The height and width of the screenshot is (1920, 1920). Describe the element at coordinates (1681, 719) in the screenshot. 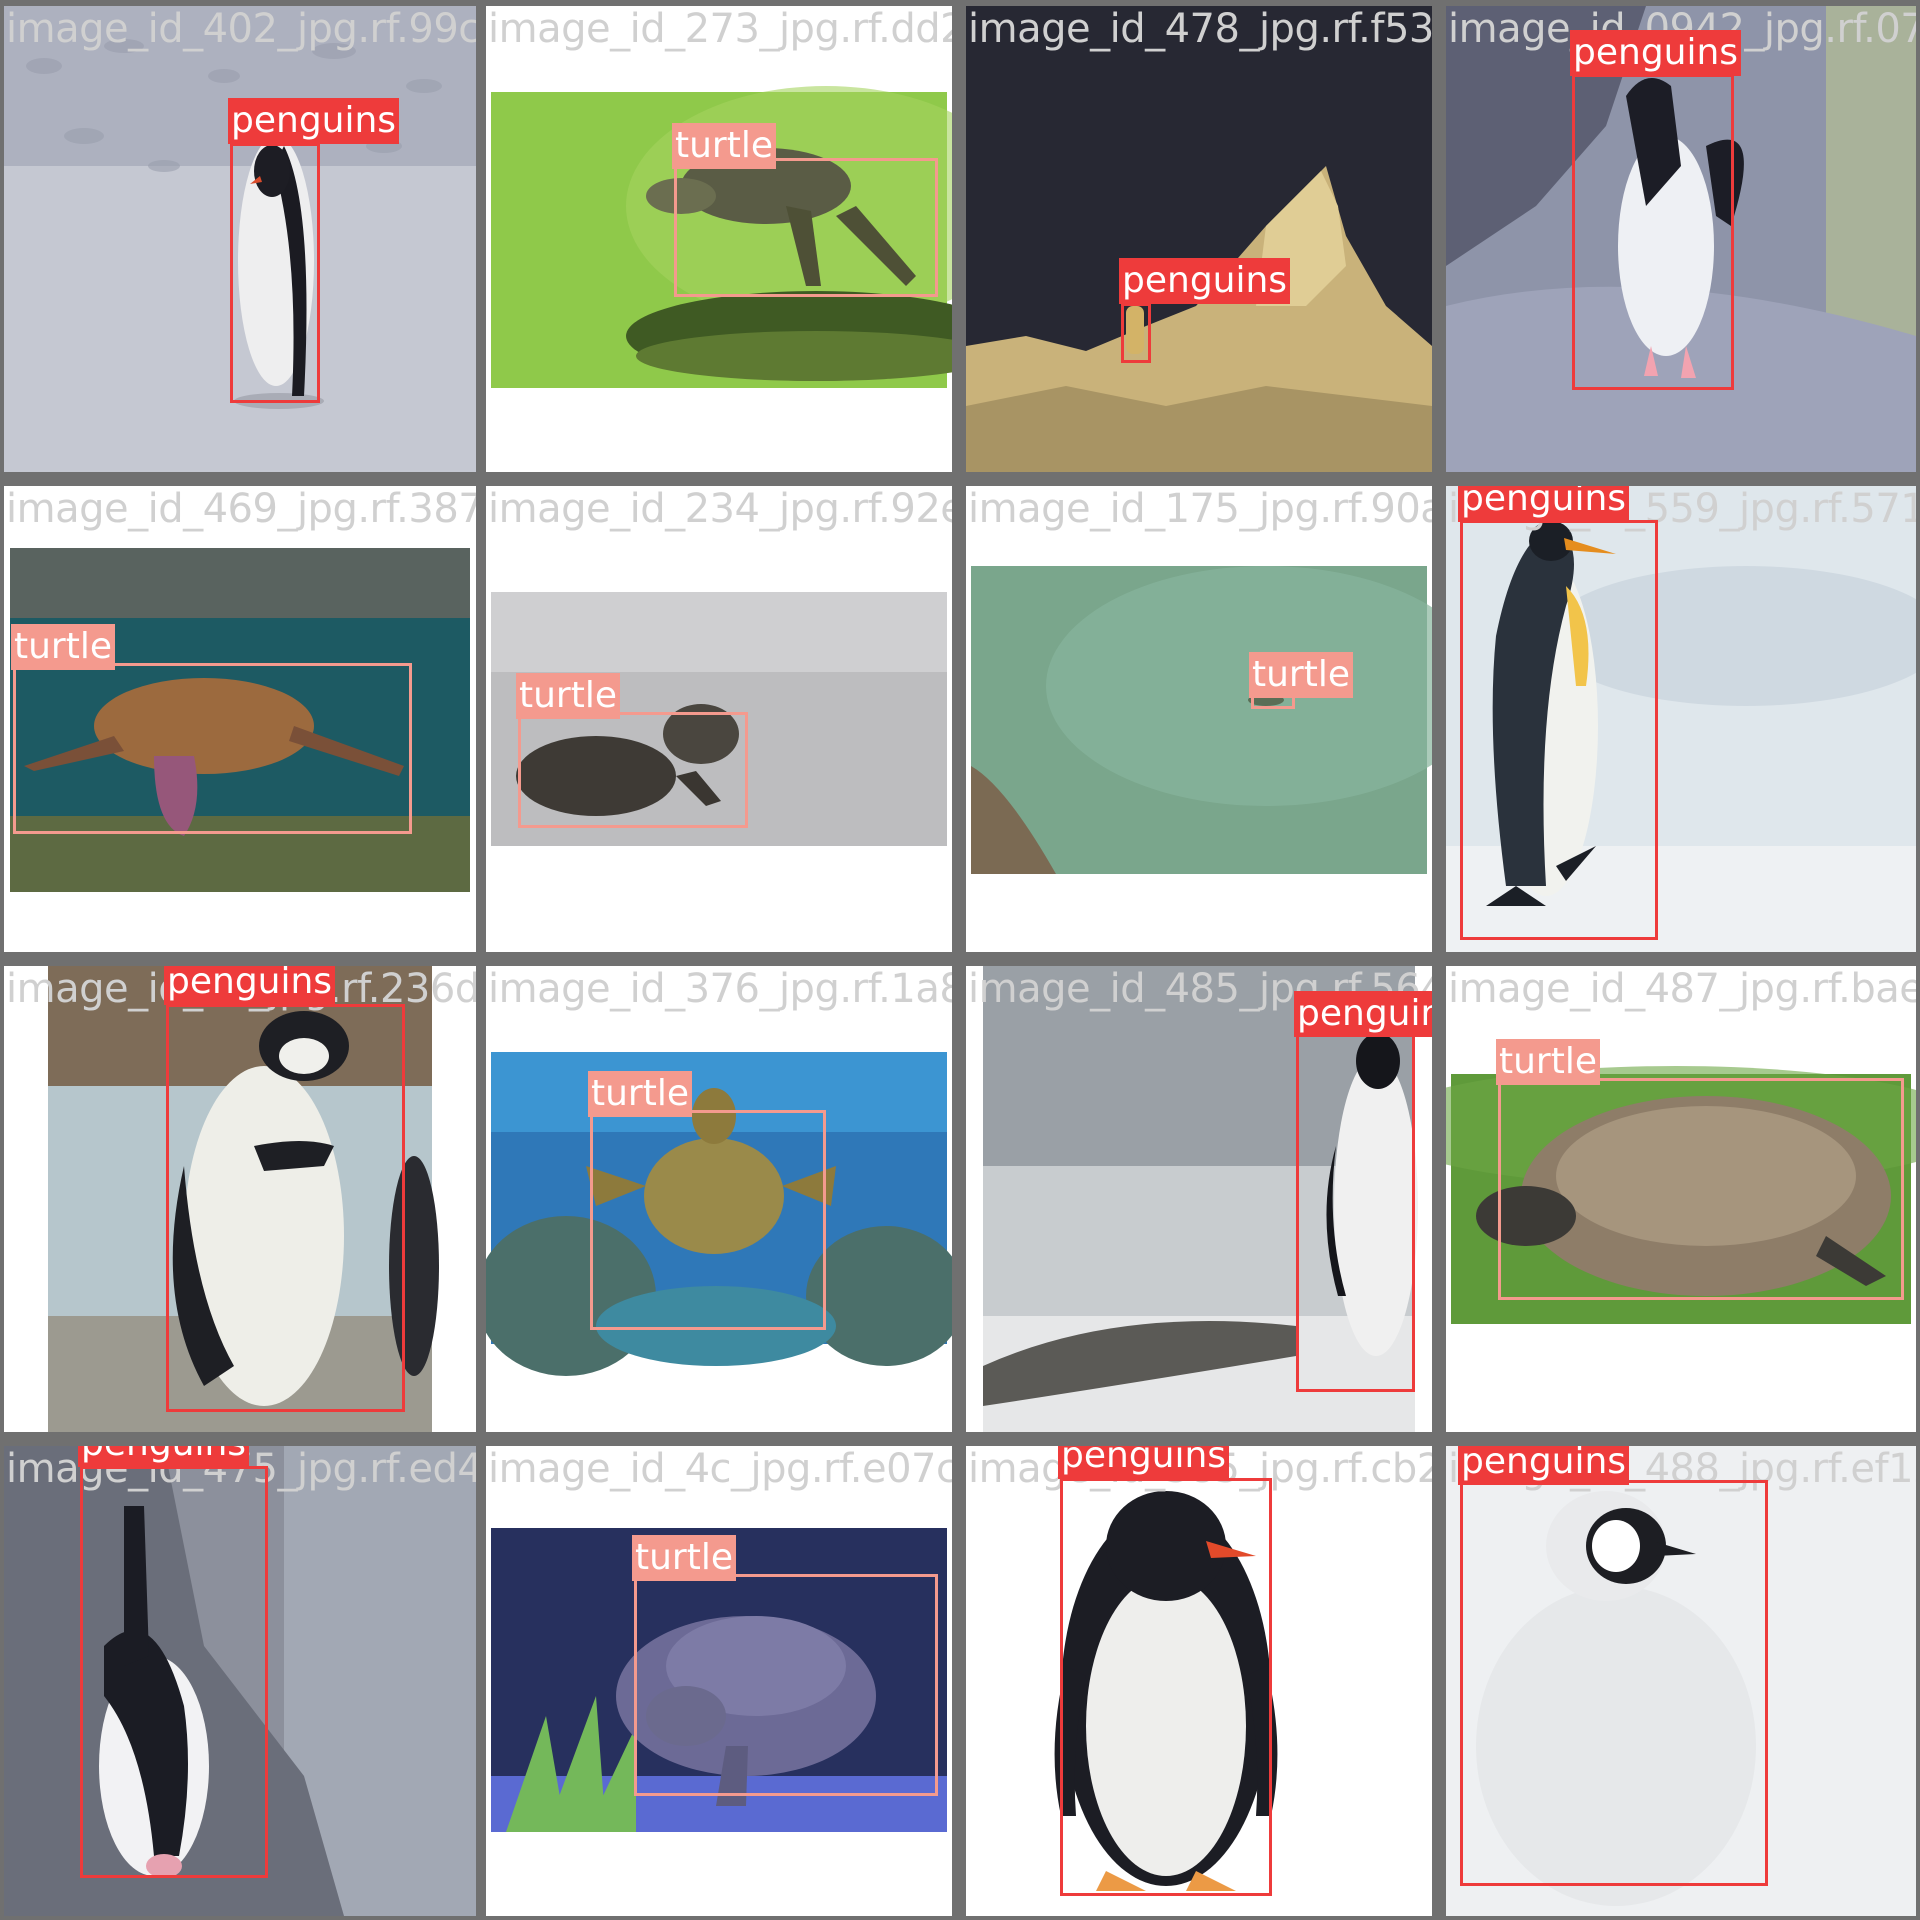

I see `tile-8: image_id_559_jpg.rf.571a8c penguins` at that location.